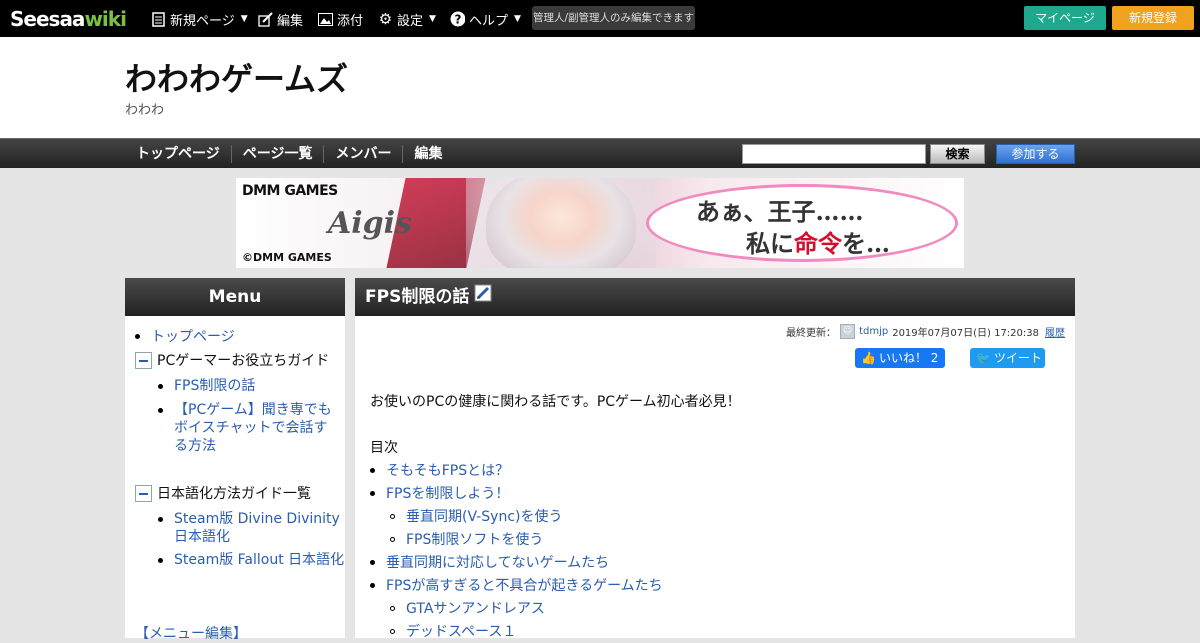  Describe the element at coordinates (417, 297) in the screenshot. I see `article-title: FPS制限の話` at that location.